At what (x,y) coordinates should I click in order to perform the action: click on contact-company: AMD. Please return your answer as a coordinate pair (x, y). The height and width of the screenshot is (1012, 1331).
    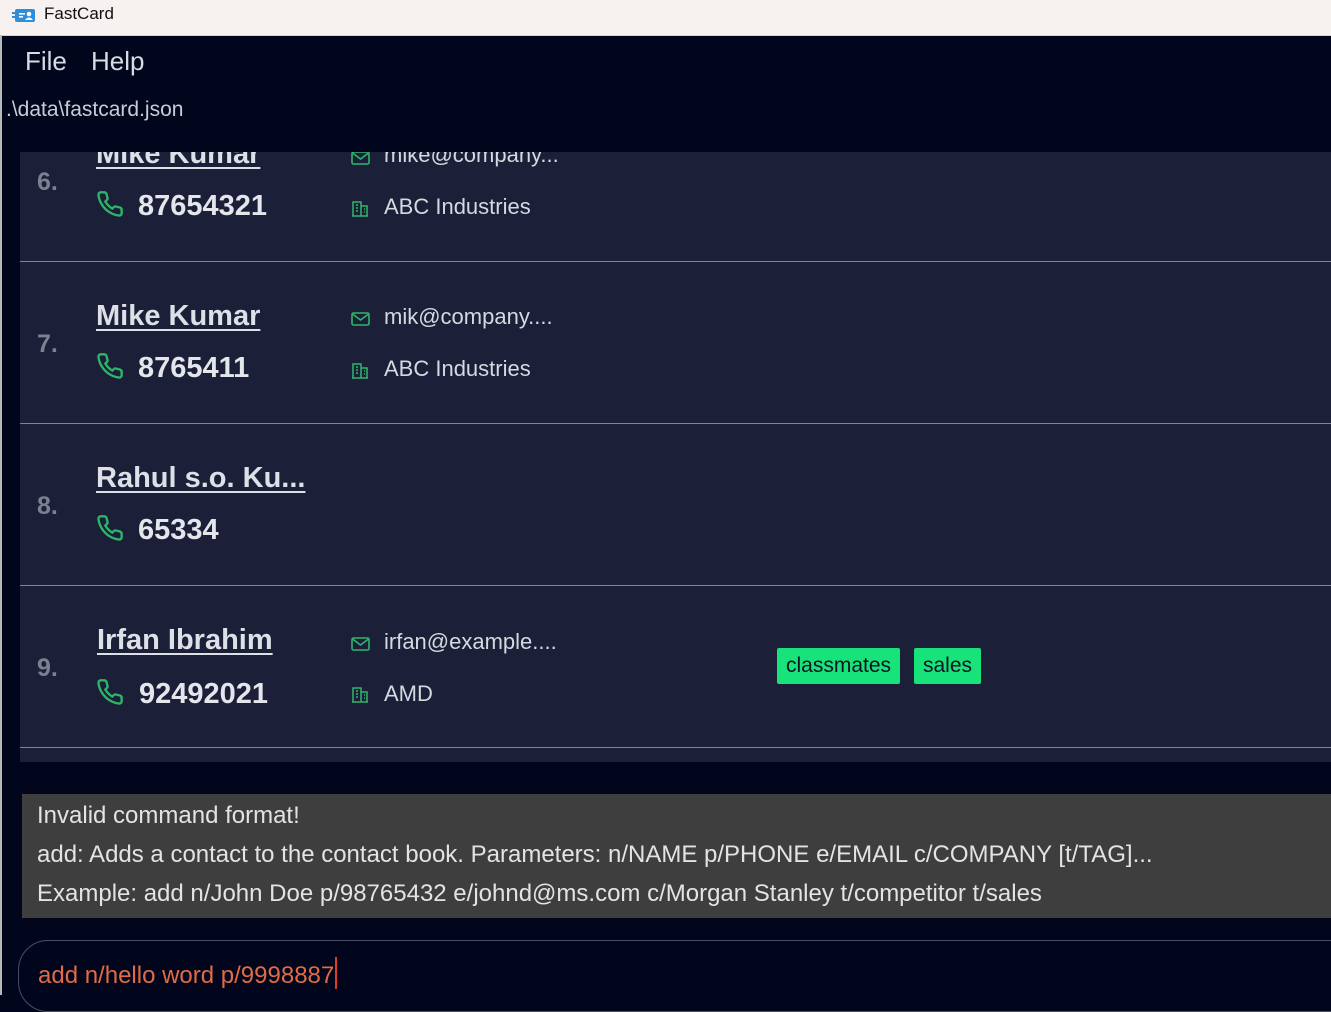
    Looking at the image, I should click on (408, 693).